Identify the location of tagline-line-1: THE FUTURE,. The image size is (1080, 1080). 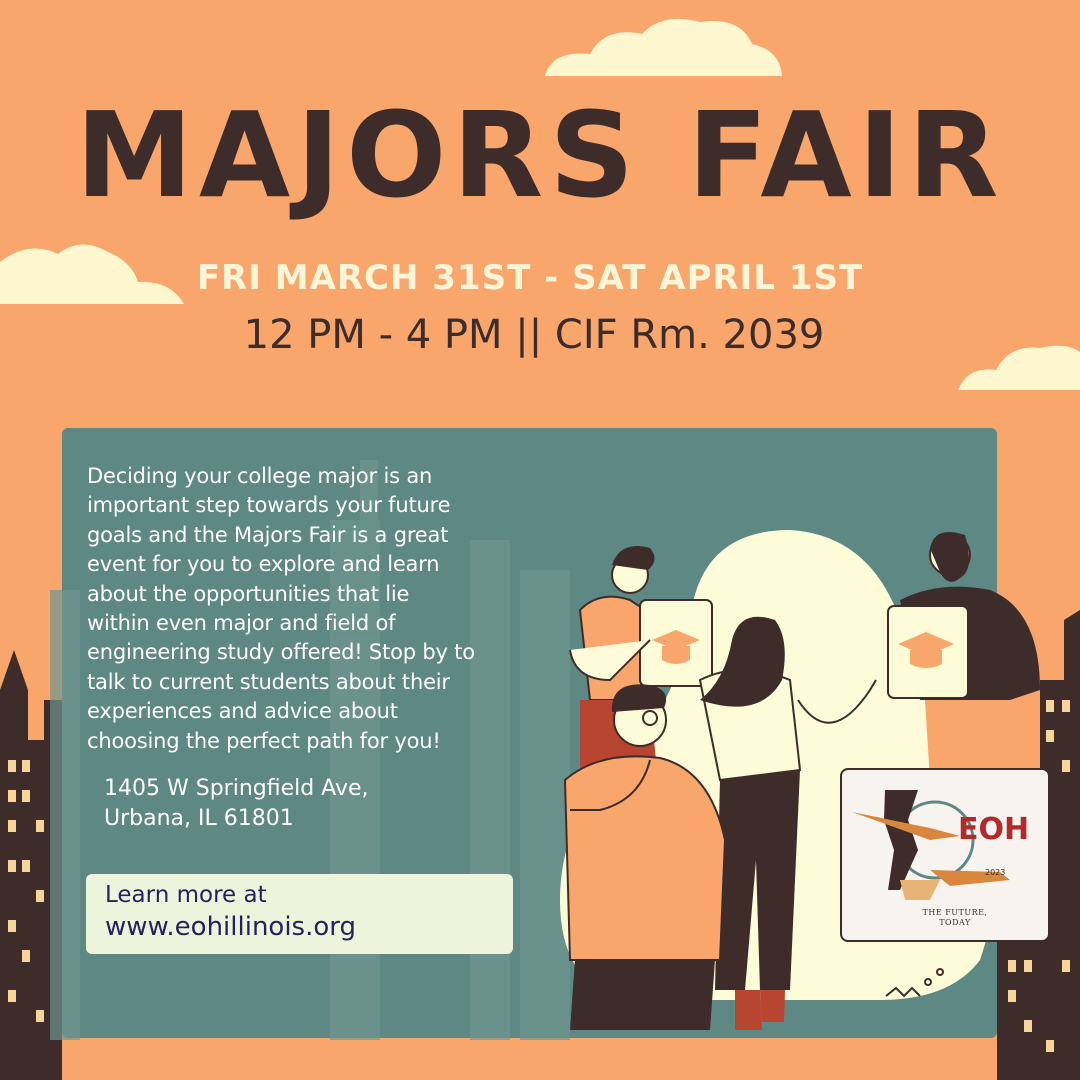
(955, 912).